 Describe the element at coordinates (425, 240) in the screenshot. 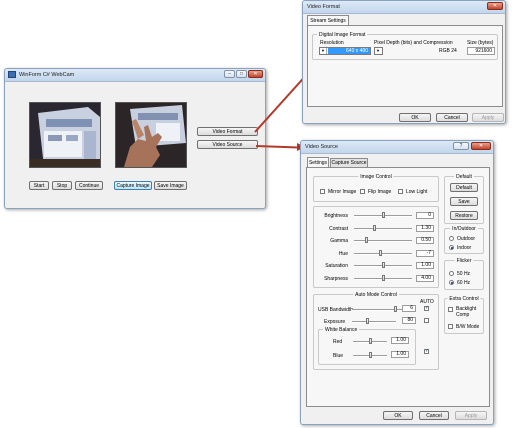

I see `slider-value: 0.50` at that location.